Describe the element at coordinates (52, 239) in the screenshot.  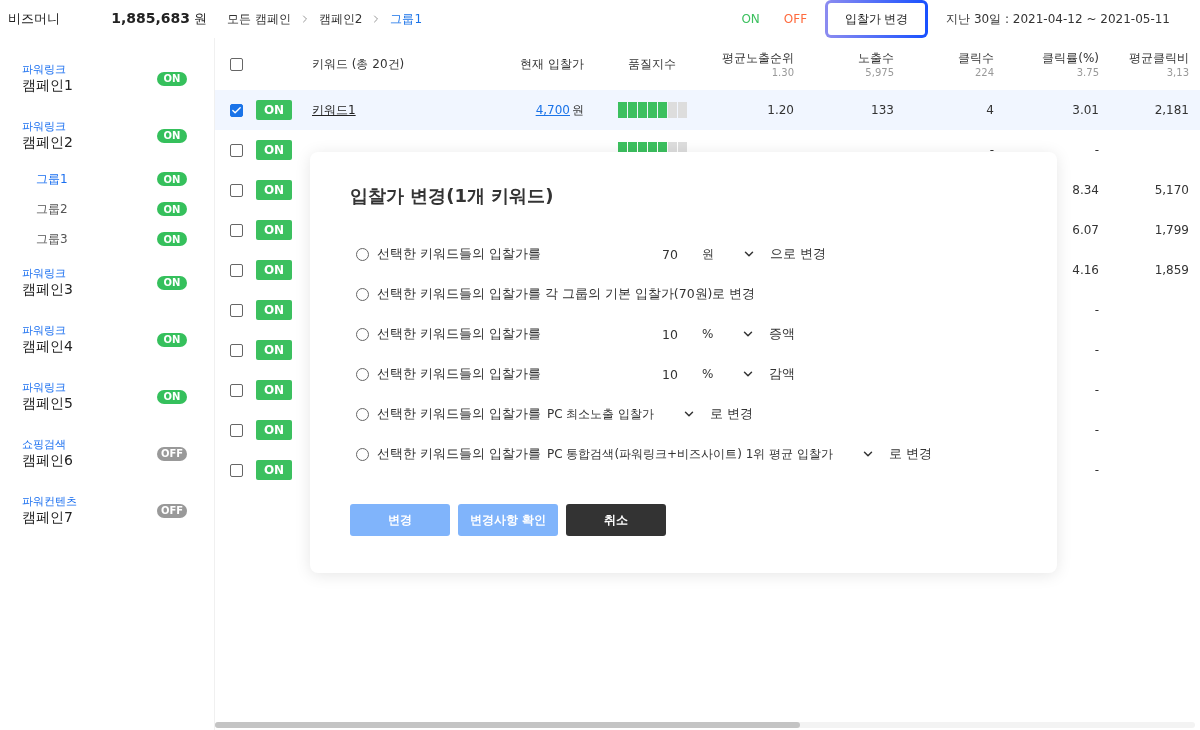
I see `group-link: 그룹3` at that location.